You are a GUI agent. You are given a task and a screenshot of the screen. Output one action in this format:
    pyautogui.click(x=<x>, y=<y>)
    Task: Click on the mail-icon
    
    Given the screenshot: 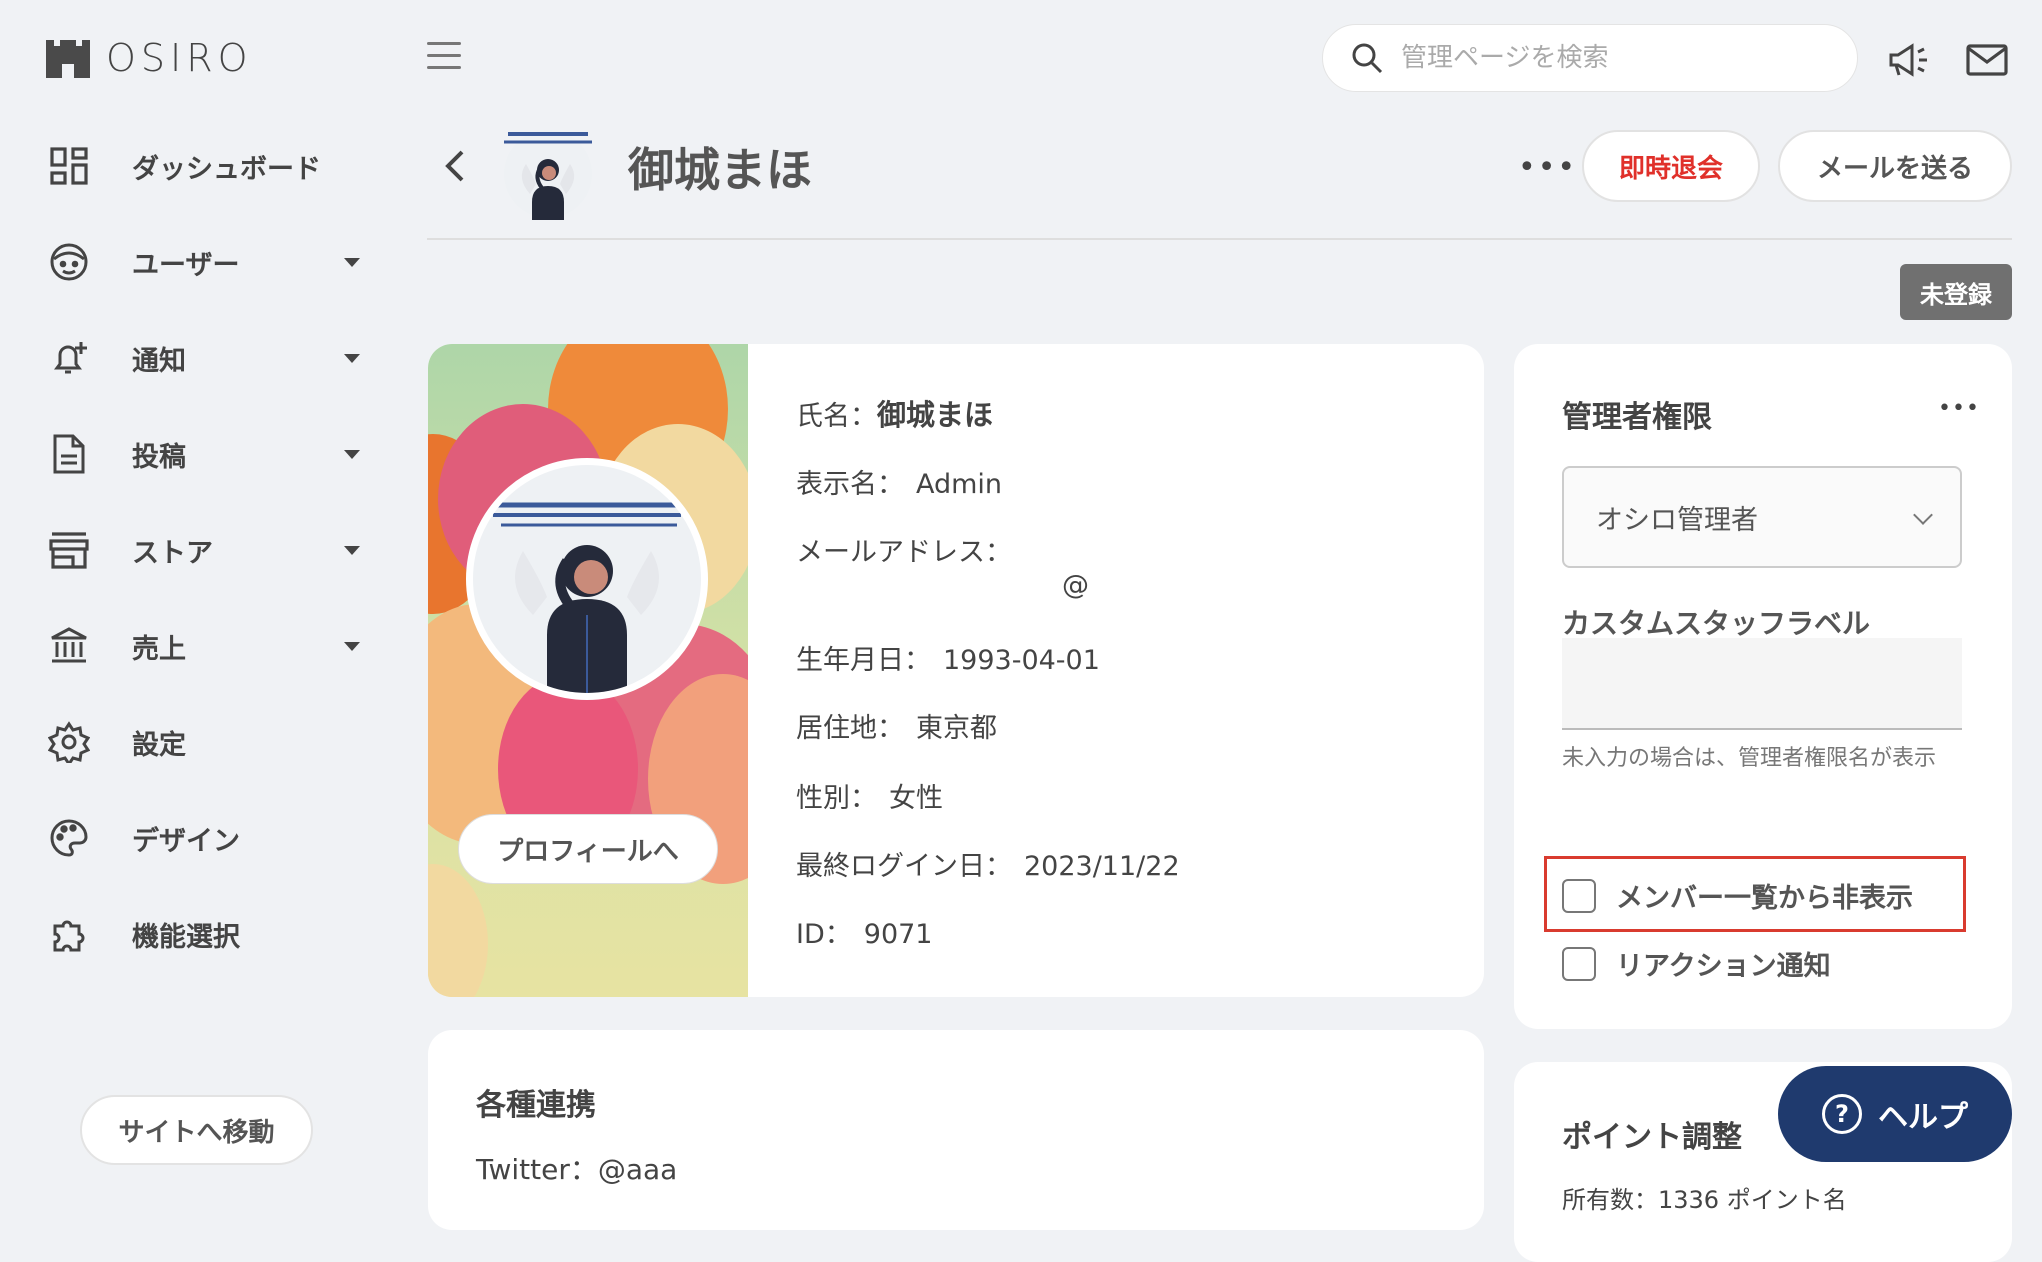 What is the action you would take?
    pyautogui.click(x=1987, y=60)
    